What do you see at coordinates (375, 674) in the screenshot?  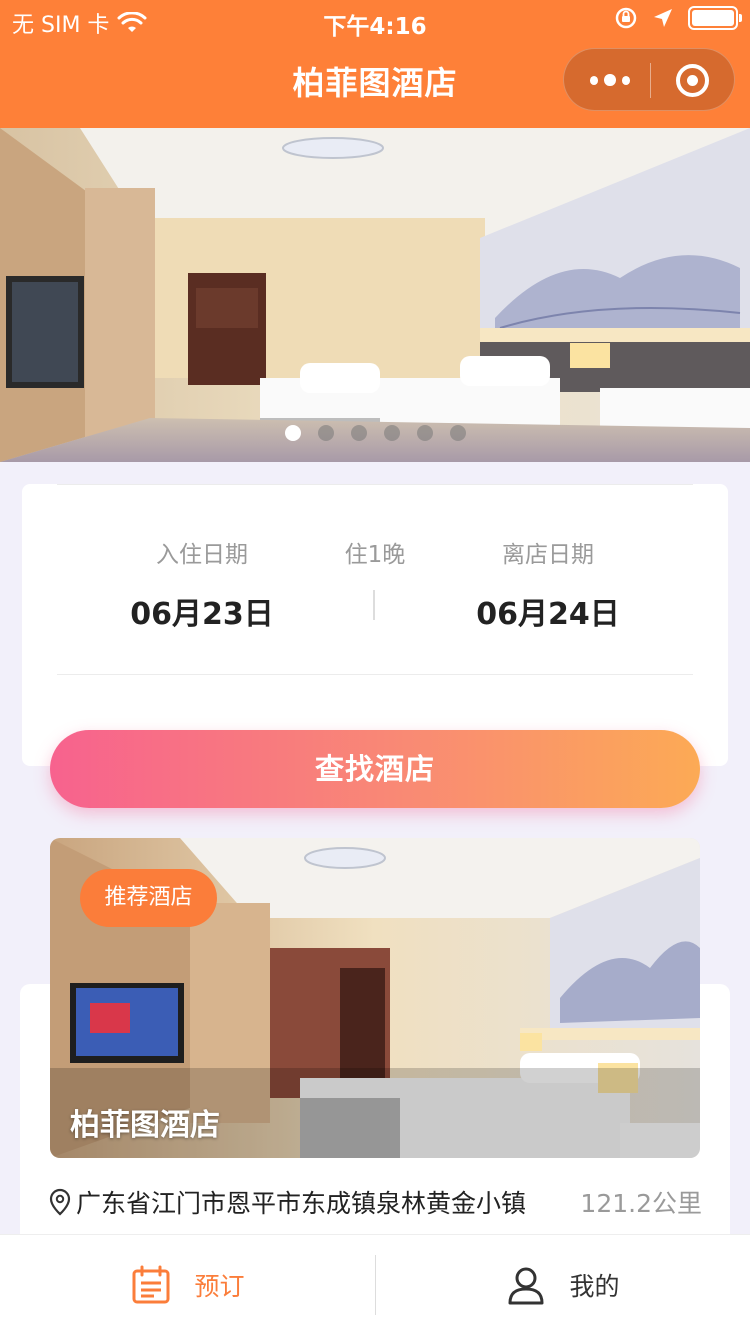 I see `card-divider` at bounding box center [375, 674].